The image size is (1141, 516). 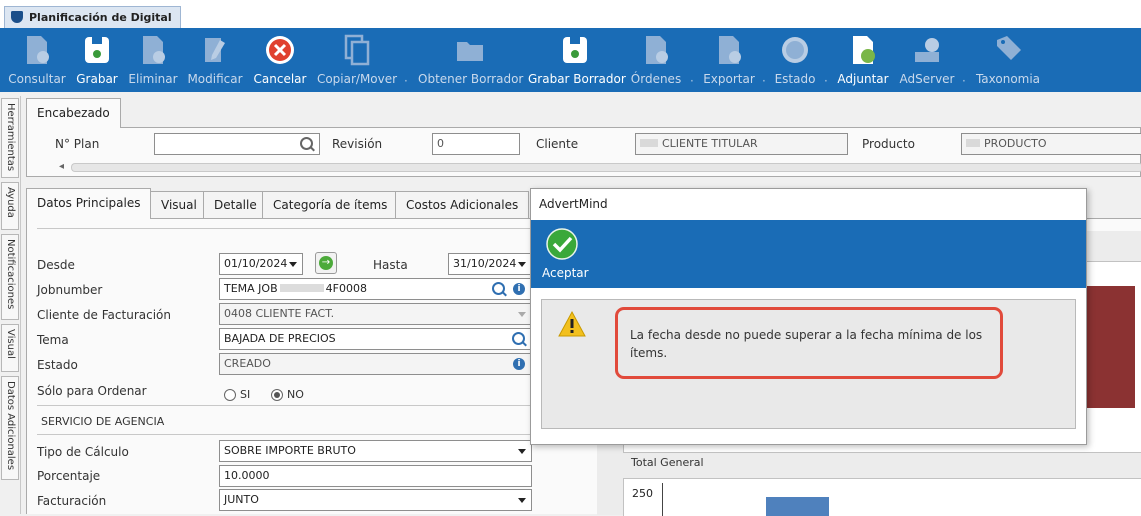 I want to click on ordenes-button: Órdenes, so click(x=656, y=60).